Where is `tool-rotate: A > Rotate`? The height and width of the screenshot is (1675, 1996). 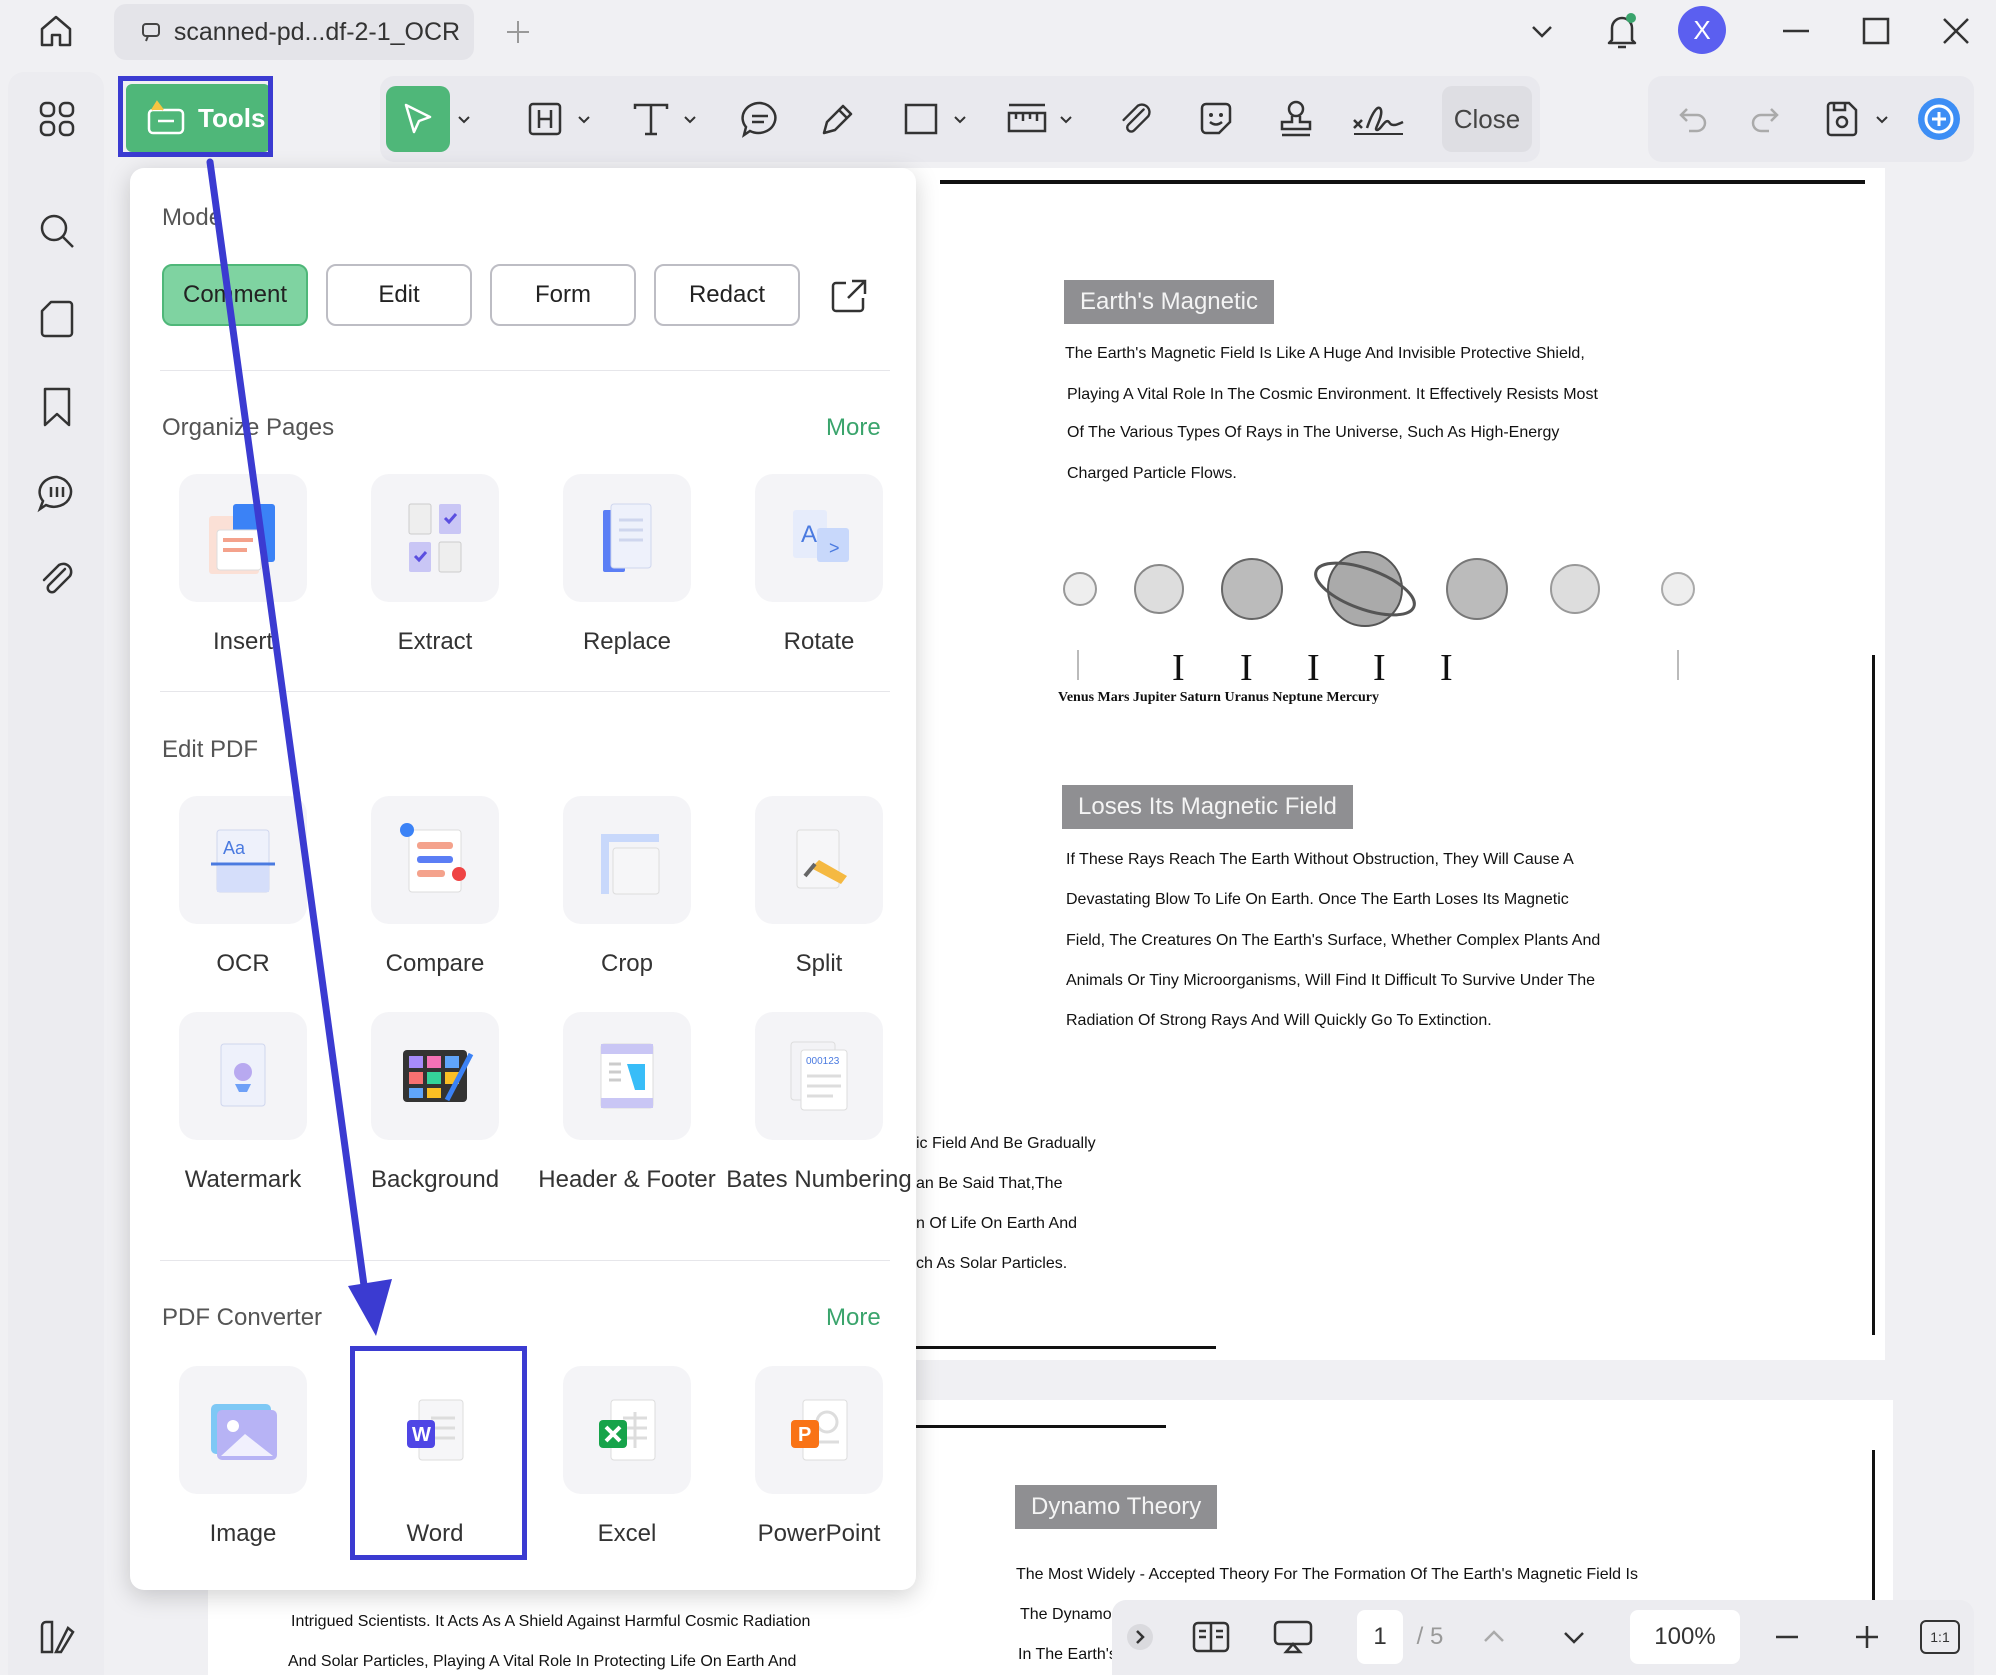 tool-rotate: A > Rotate is located at coordinates (819, 566).